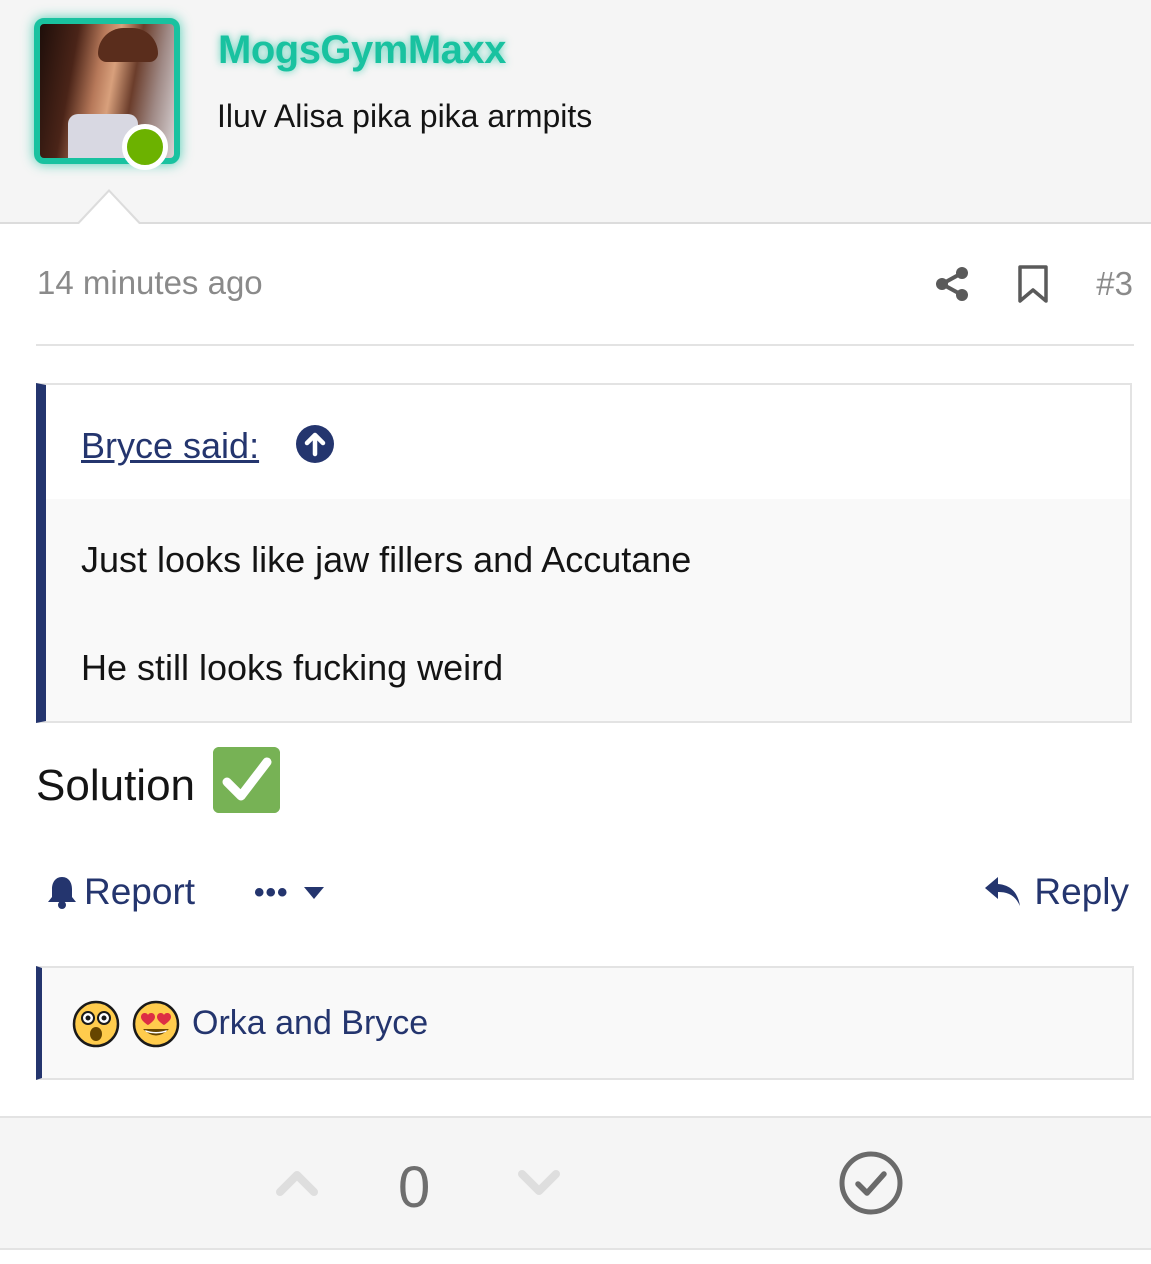  What do you see at coordinates (292, 667) in the screenshot?
I see `quote-text-line: He still looks fucking weird` at bounding box center [292, 667].